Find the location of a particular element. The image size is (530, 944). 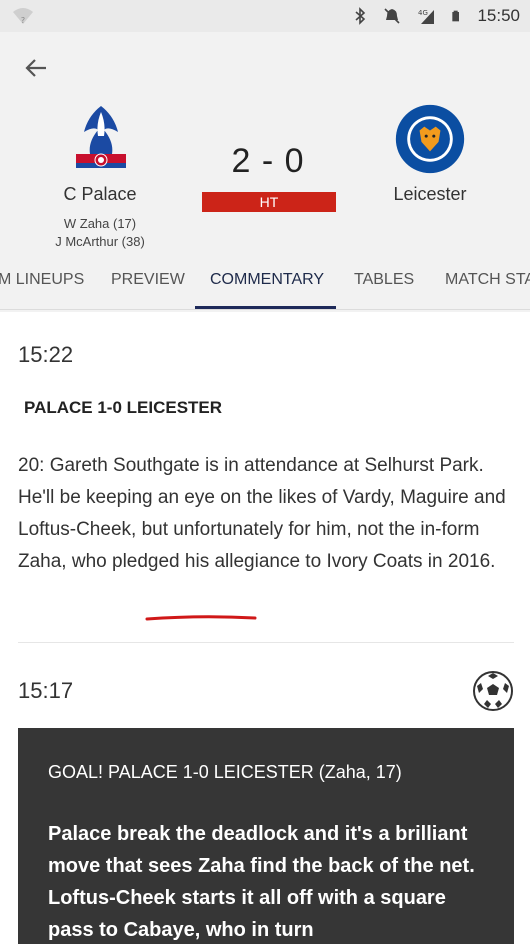

goal-title: GOAL! PALACE 1-0 LEICESTER (Zaha, 17) is located at coordinates (225, 772).